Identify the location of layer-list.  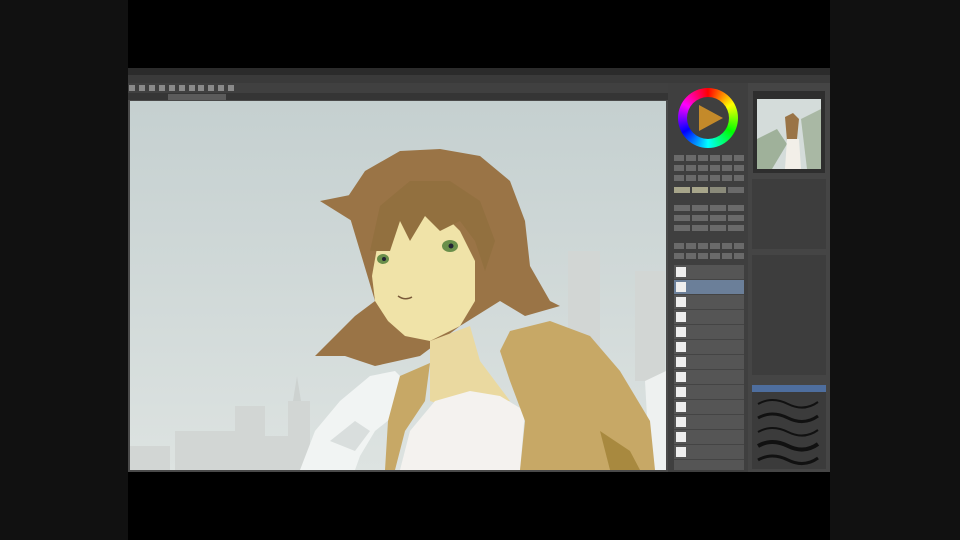
(709, 367).